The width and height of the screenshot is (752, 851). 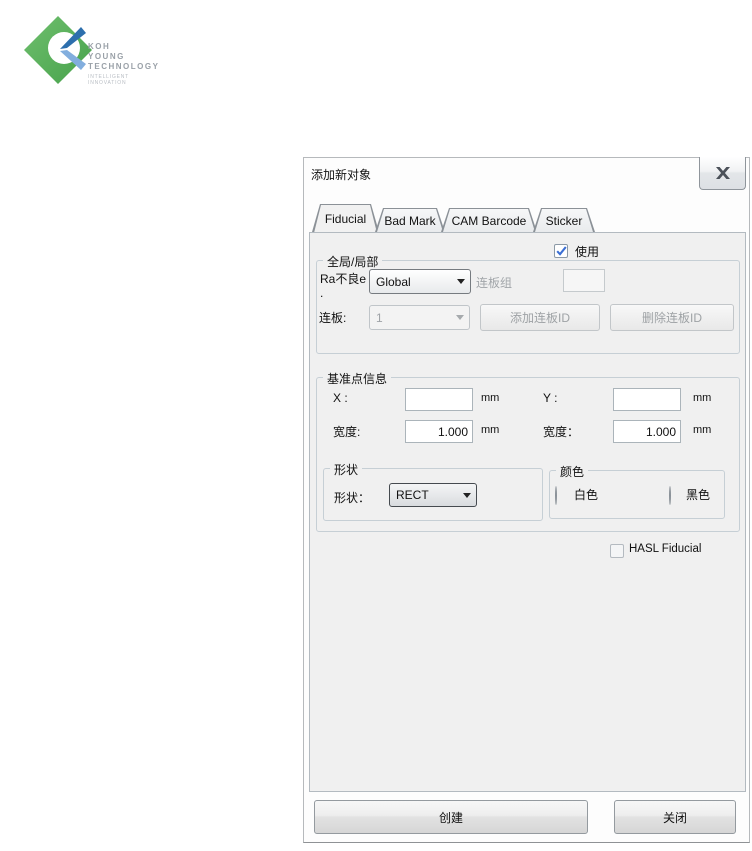 I want to click on y-label: Y :, so click(x=550, y=398).